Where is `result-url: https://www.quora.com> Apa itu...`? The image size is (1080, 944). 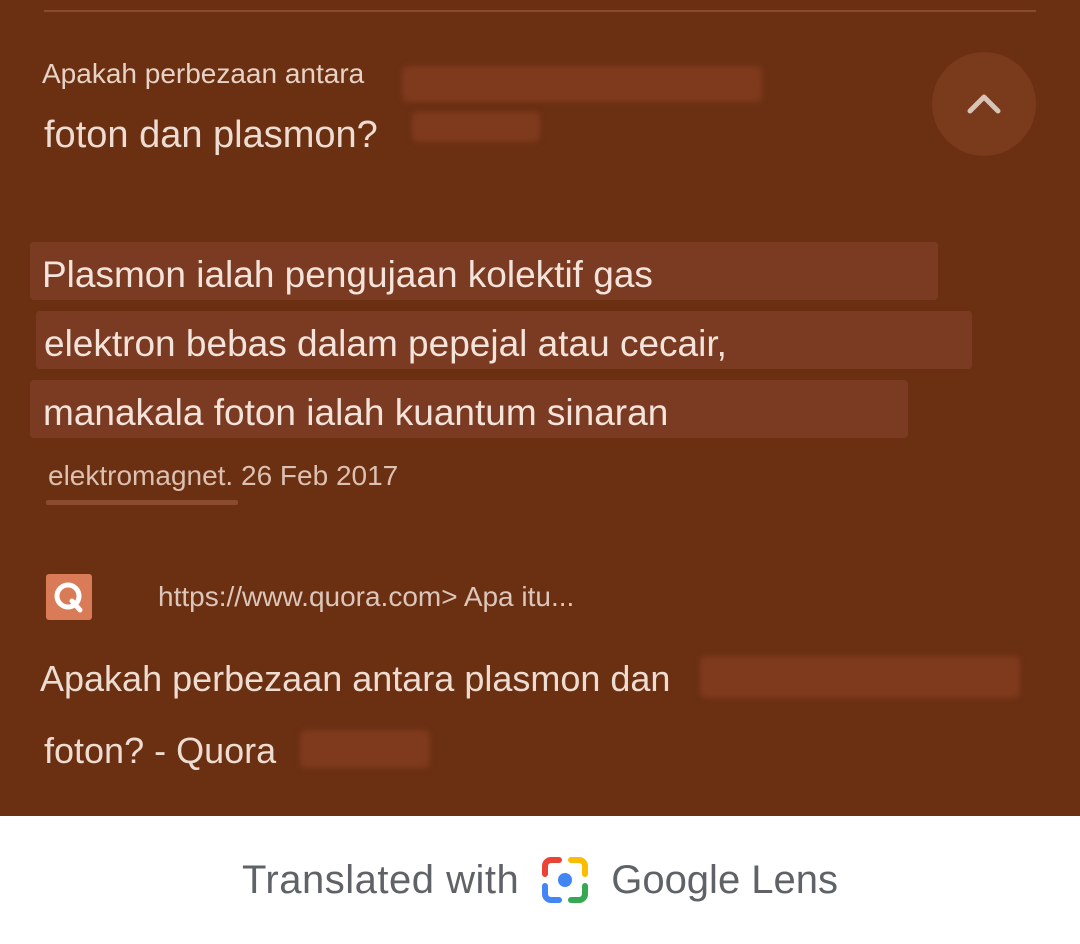
result-url: https://www.quora.com> Apa itu... is located at coordinates (366, 597).